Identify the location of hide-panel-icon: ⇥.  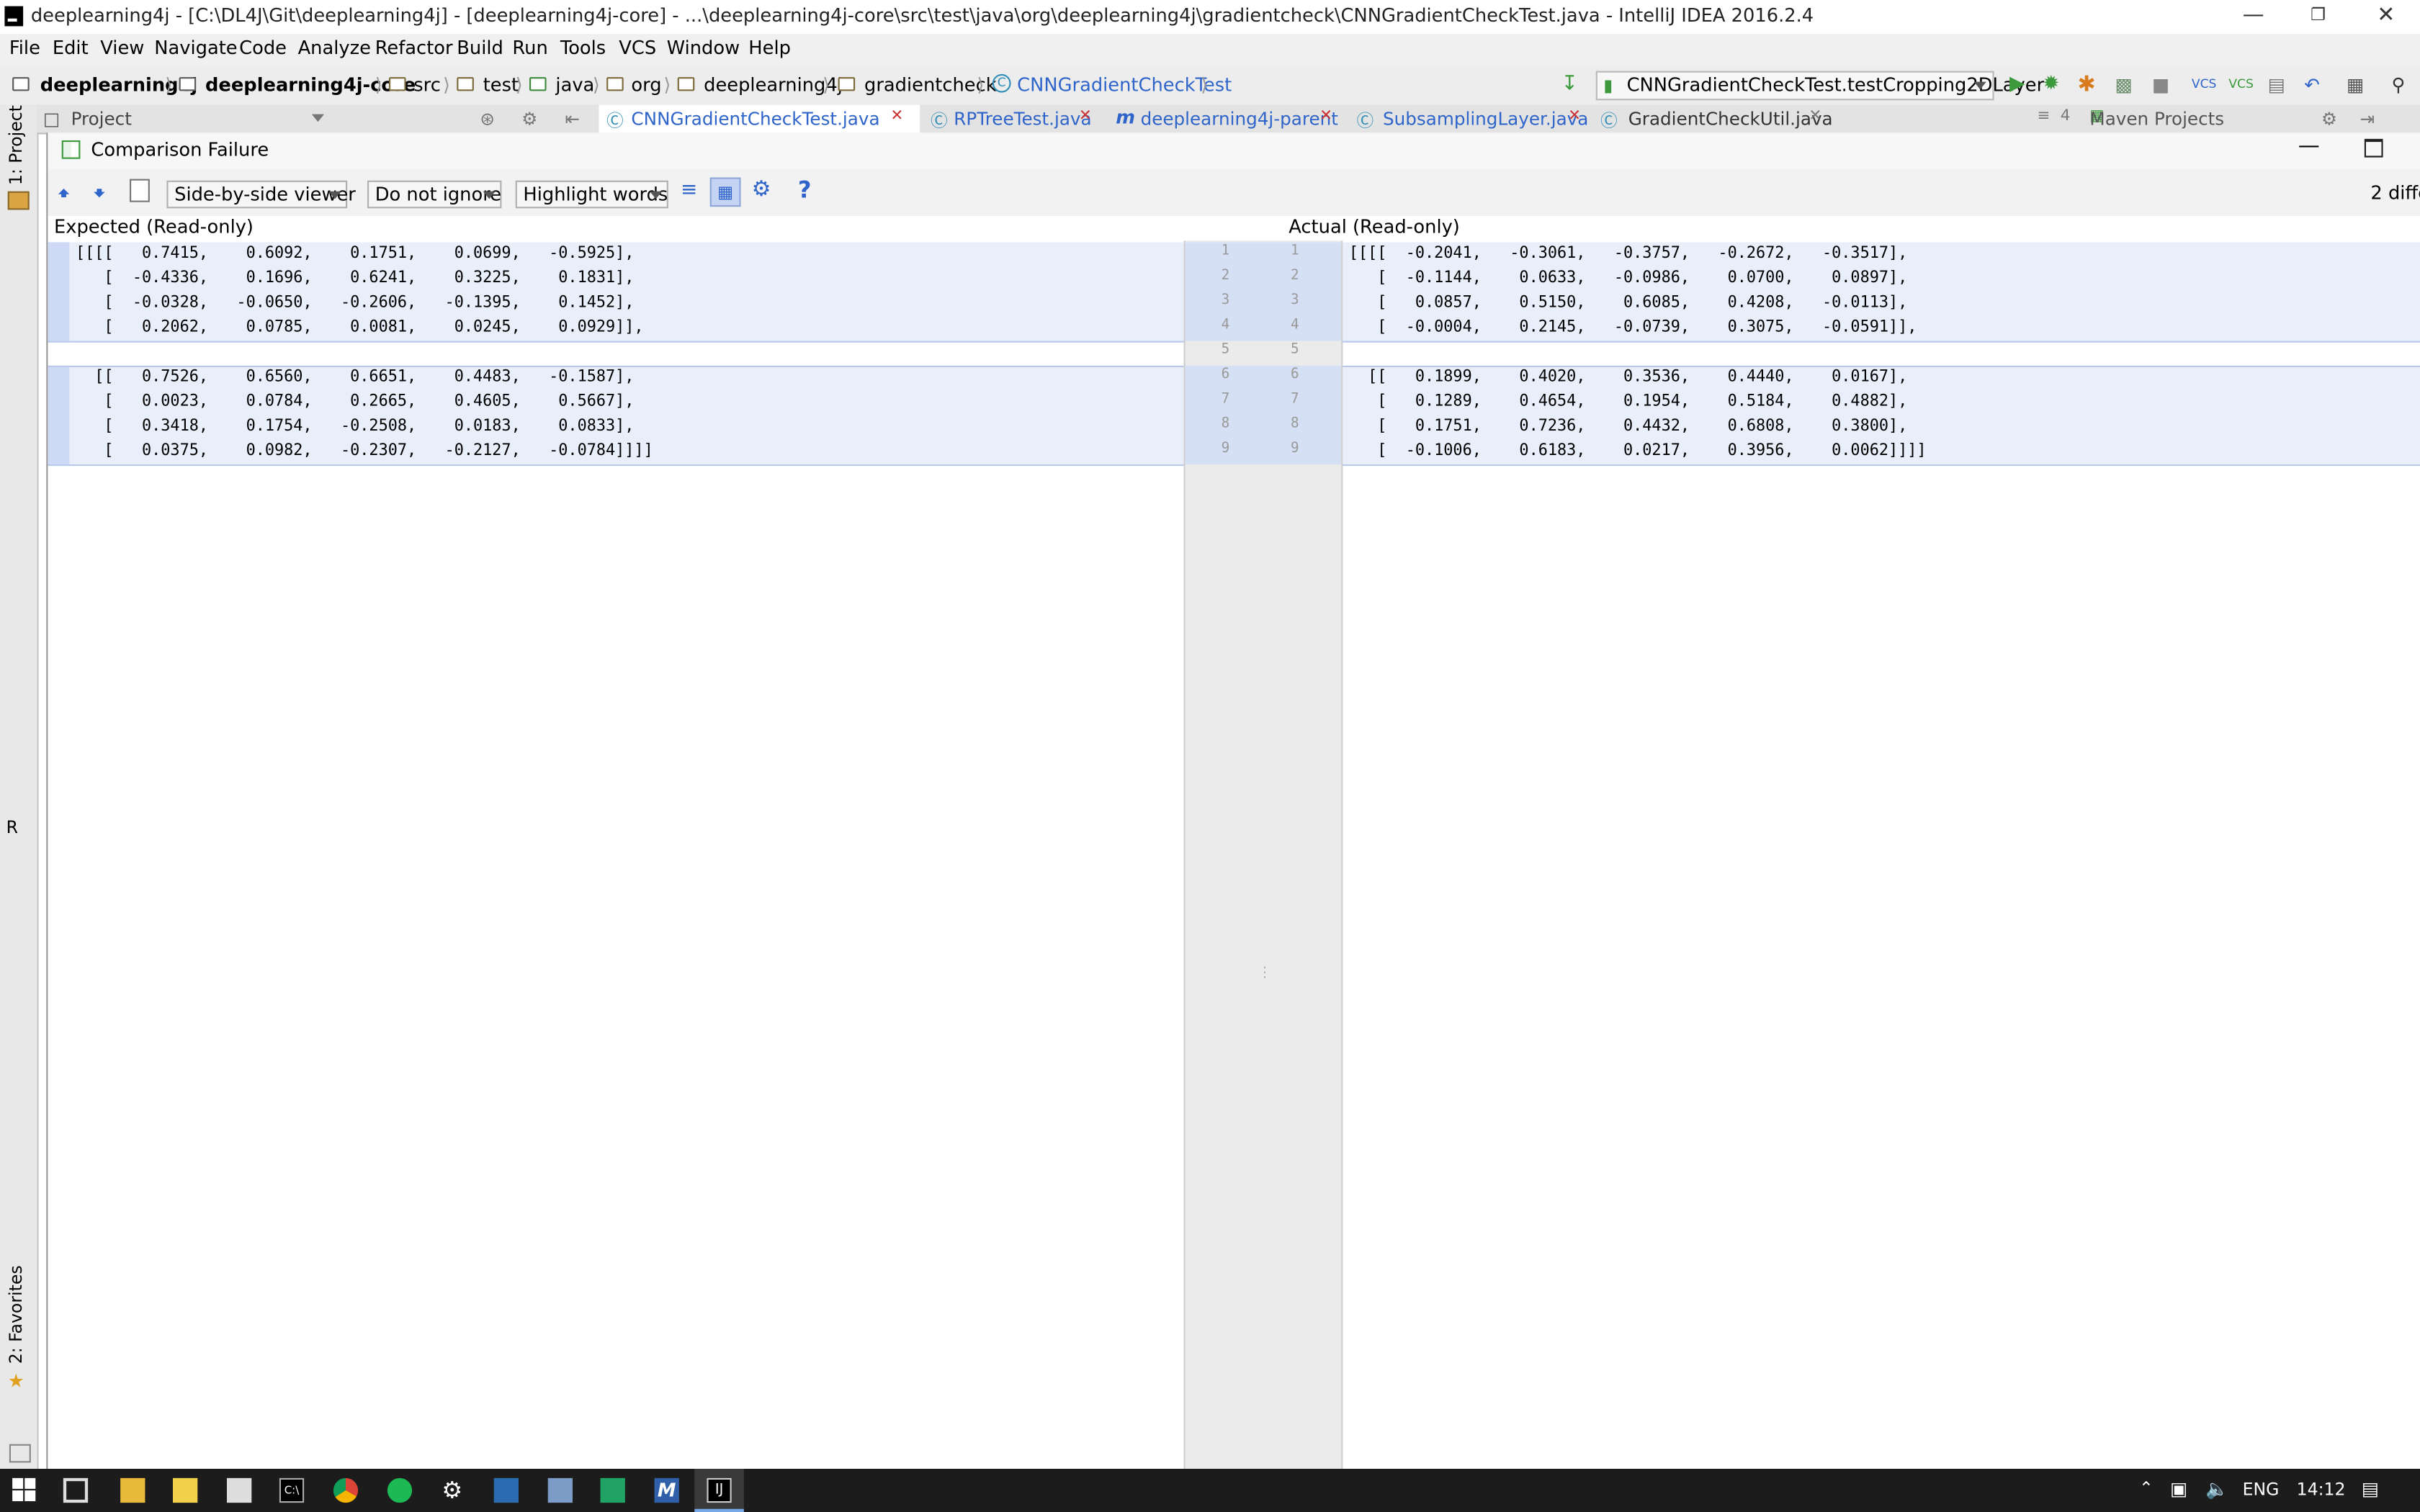
(2367, 119).